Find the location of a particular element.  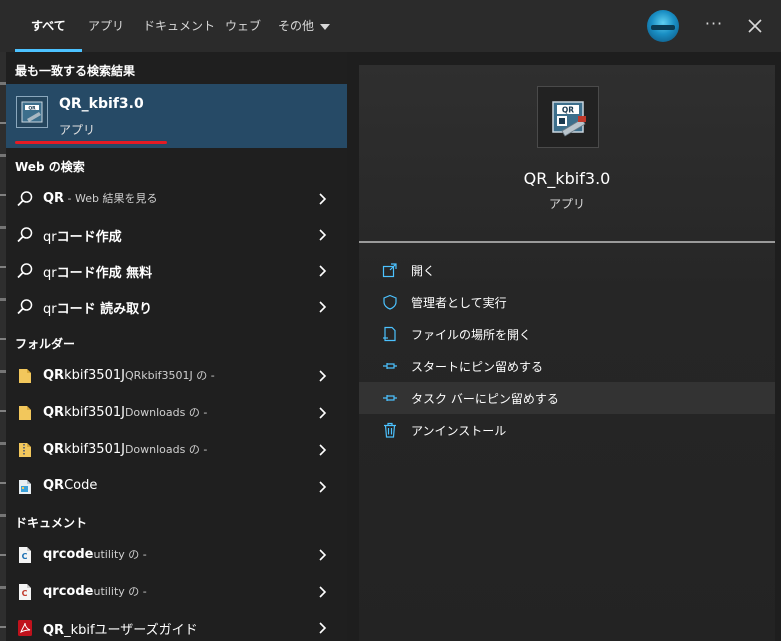

web-result-label: qrコード作成 無料 is located at coordinates (98, 273).